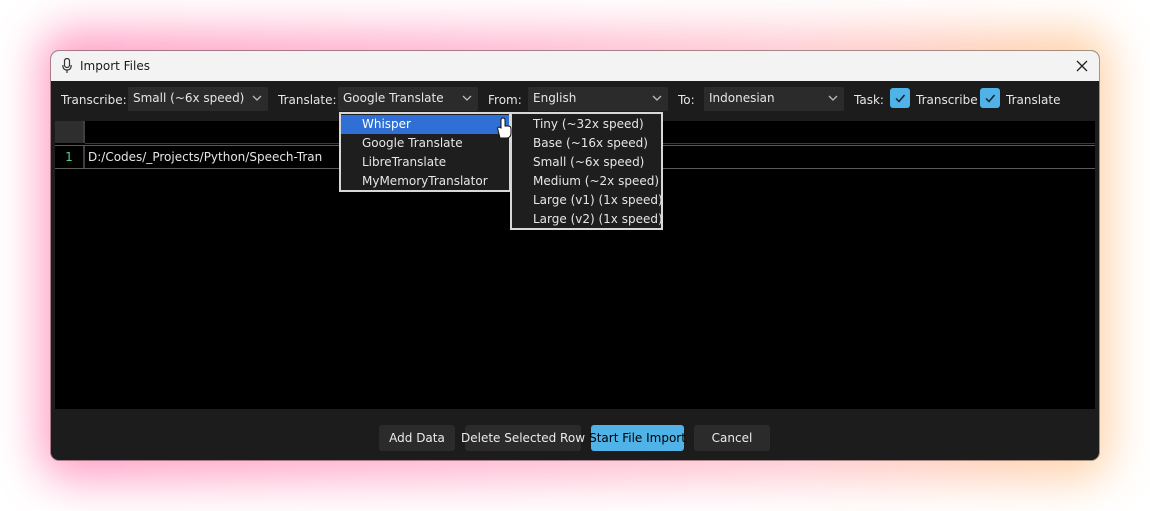  I want to click on microphone-icon, so click(67, 65).